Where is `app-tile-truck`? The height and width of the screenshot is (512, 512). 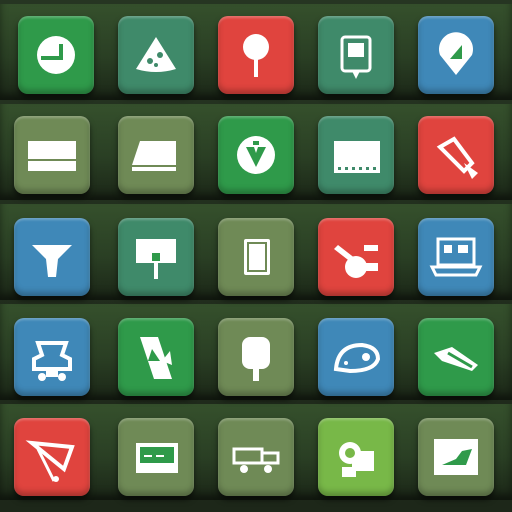
app-tile-truck is located at coordinates (256, 457).